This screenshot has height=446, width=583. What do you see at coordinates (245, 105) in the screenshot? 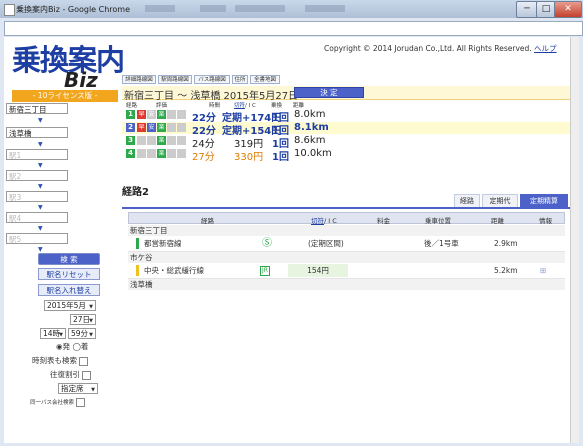
I see `col-fare: 切符/ I C` at bounding box center [245, 105].